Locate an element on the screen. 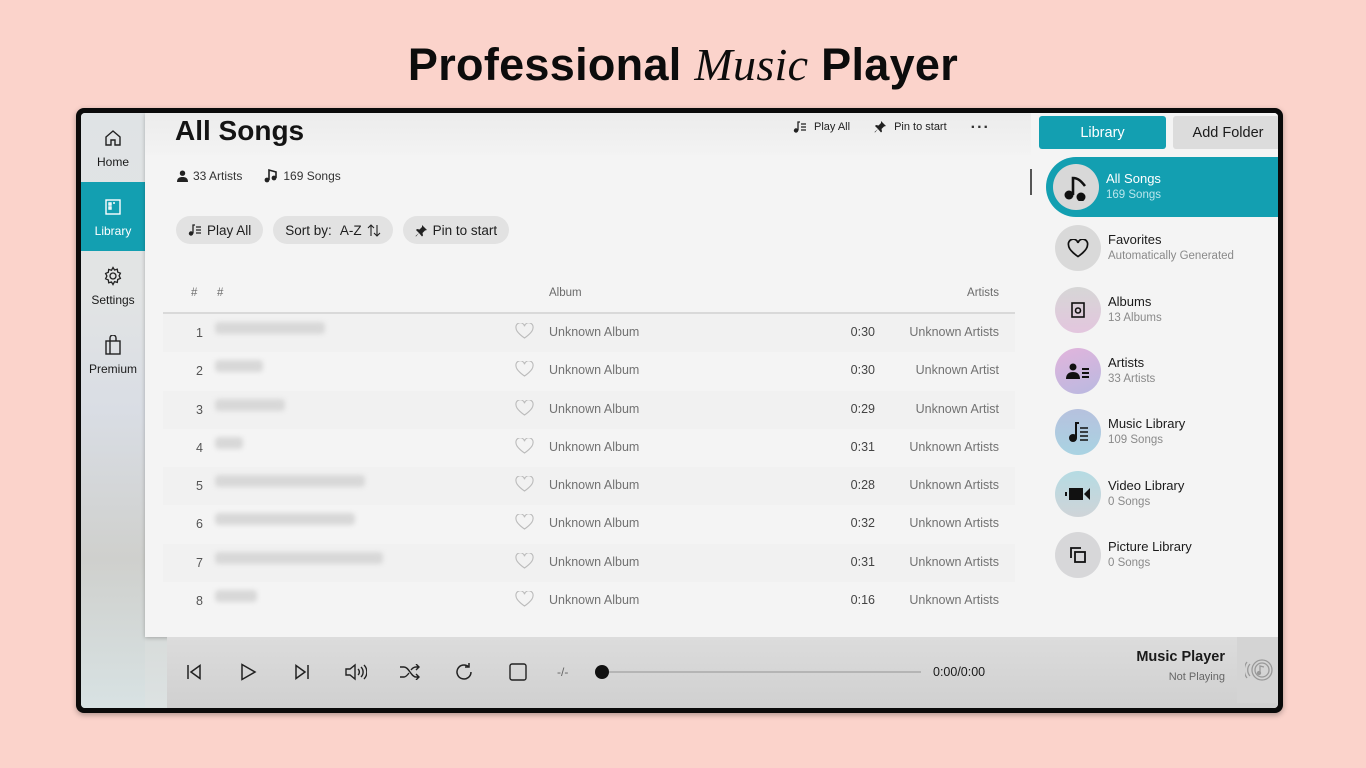 This screenshot has width=1366, height=768. category-video-library: Video Library 0 Songs is located at coordinates (1166, 494).